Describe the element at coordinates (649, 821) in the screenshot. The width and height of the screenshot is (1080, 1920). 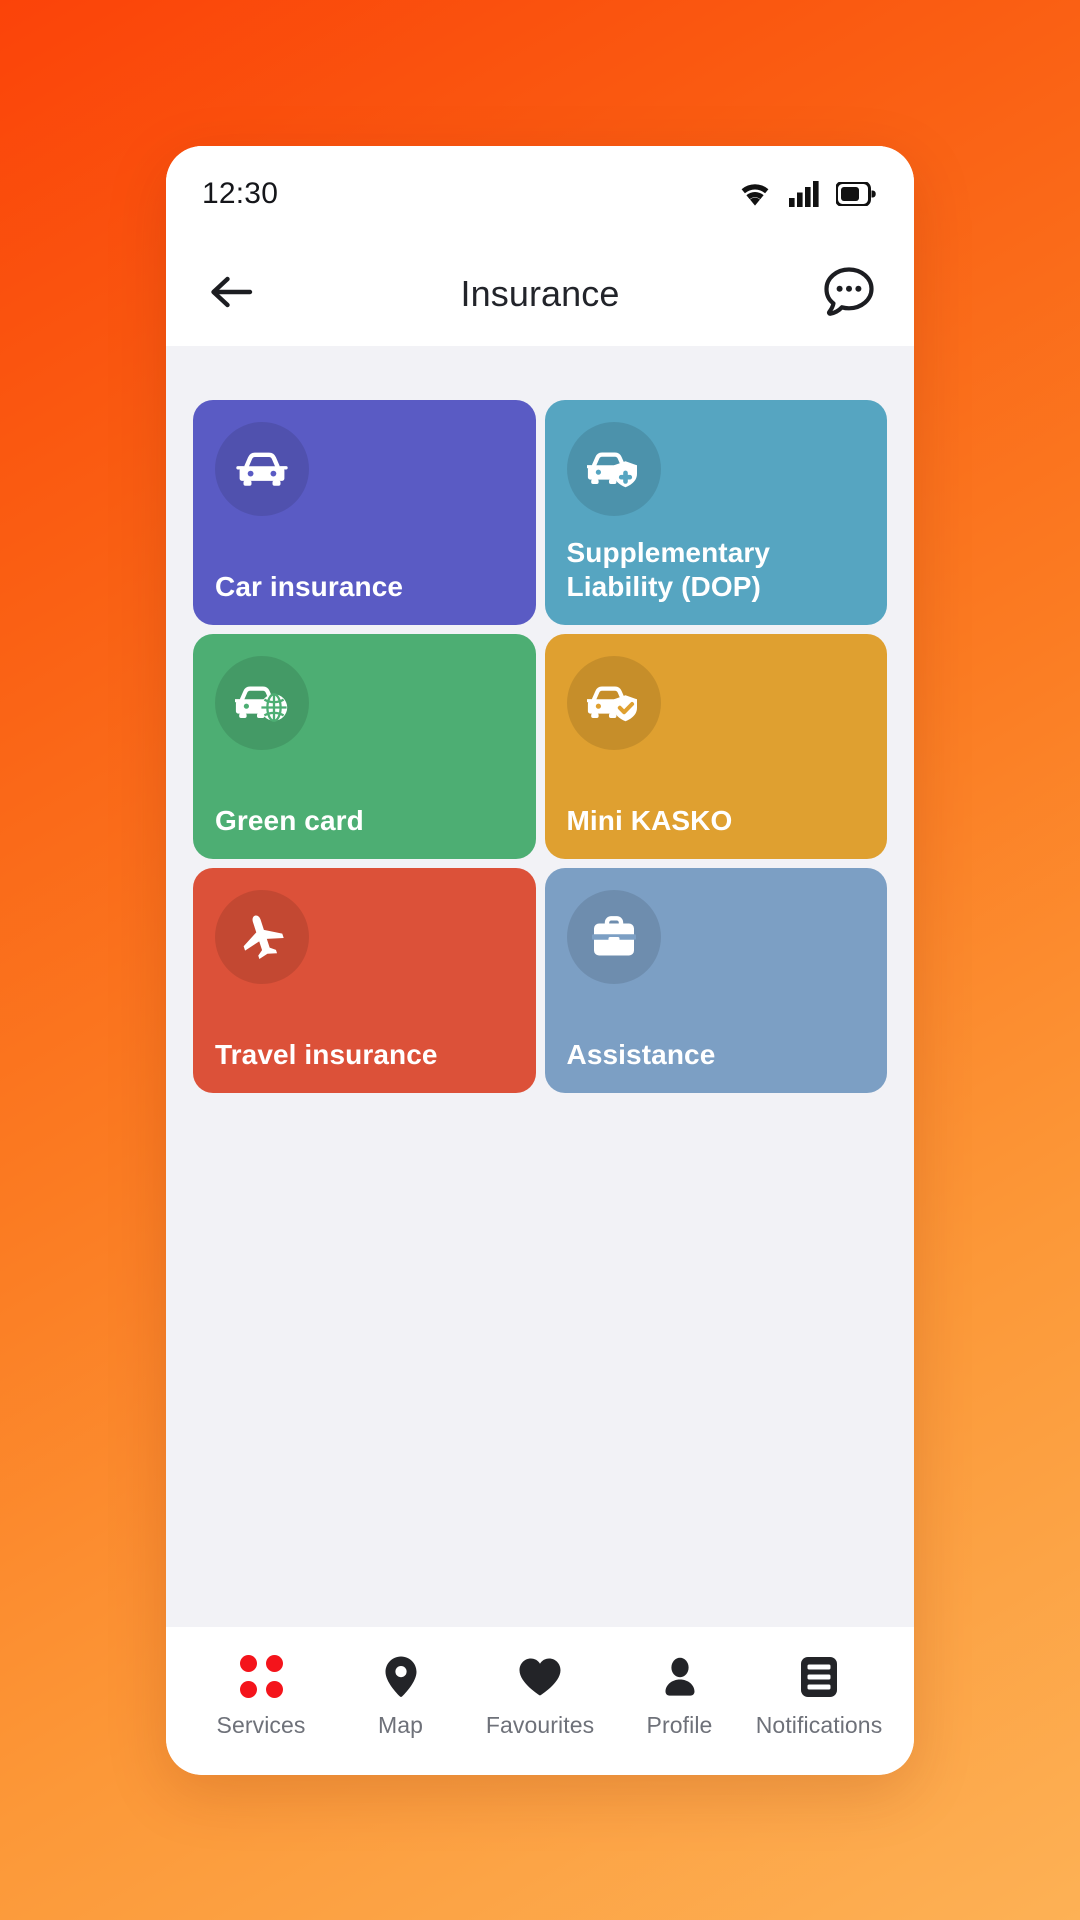
I see `tile-label: Mini KASKO` at that location.